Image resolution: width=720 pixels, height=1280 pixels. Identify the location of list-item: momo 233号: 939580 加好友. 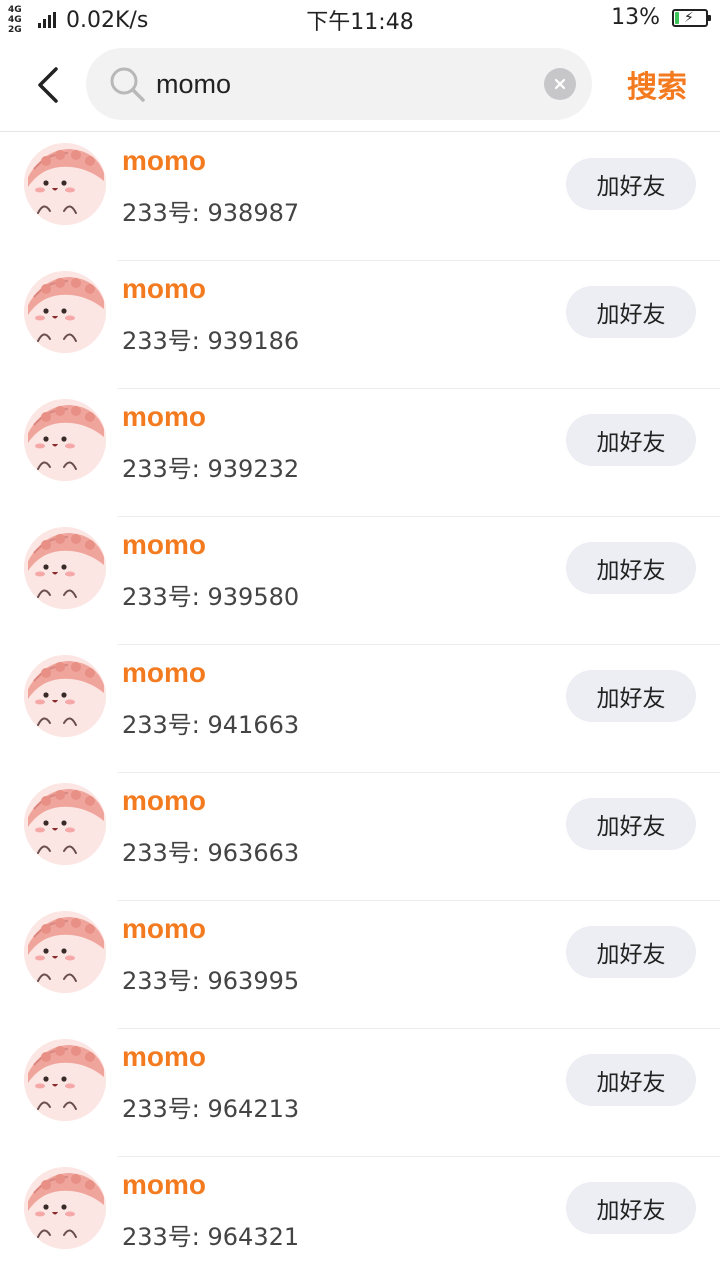
(360, 581).